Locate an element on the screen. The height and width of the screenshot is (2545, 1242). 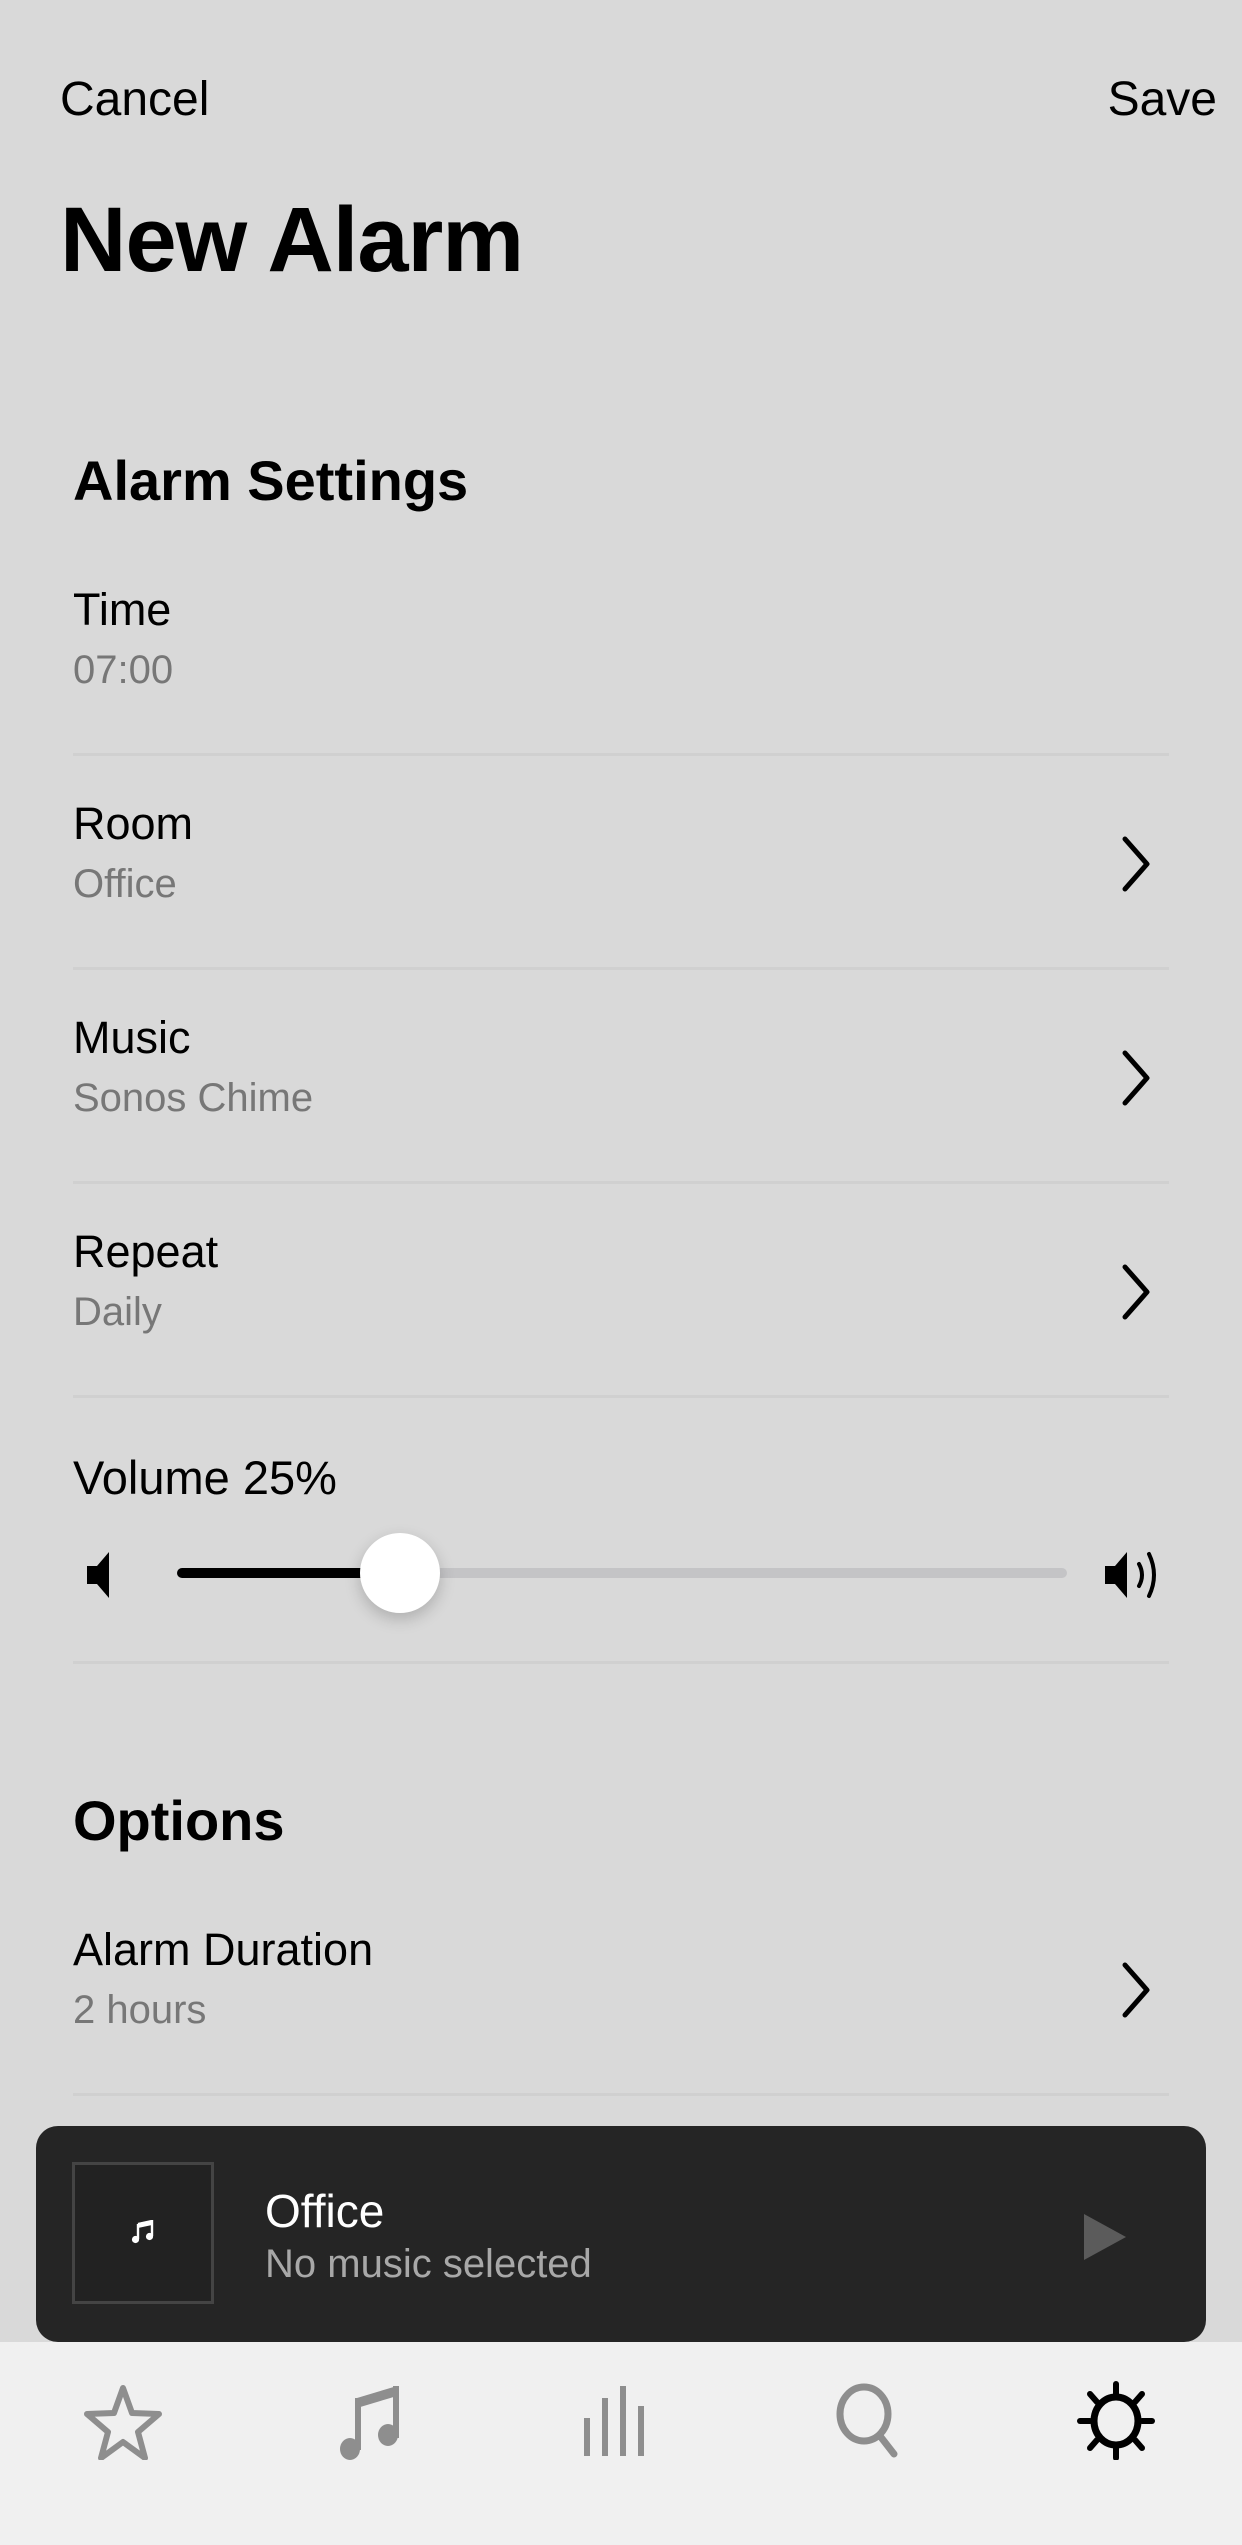
music-row: Music Sonos Chime is located at coordinates (621, 1077).